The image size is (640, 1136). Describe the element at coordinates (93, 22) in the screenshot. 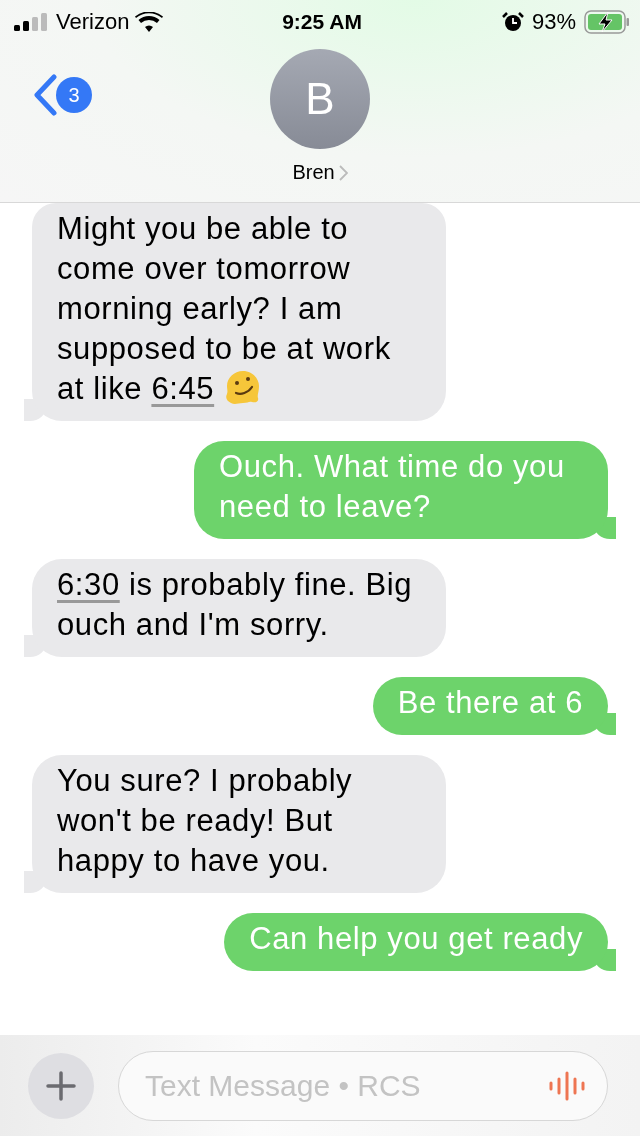

I see `carrier-name: Verizon` at that location.